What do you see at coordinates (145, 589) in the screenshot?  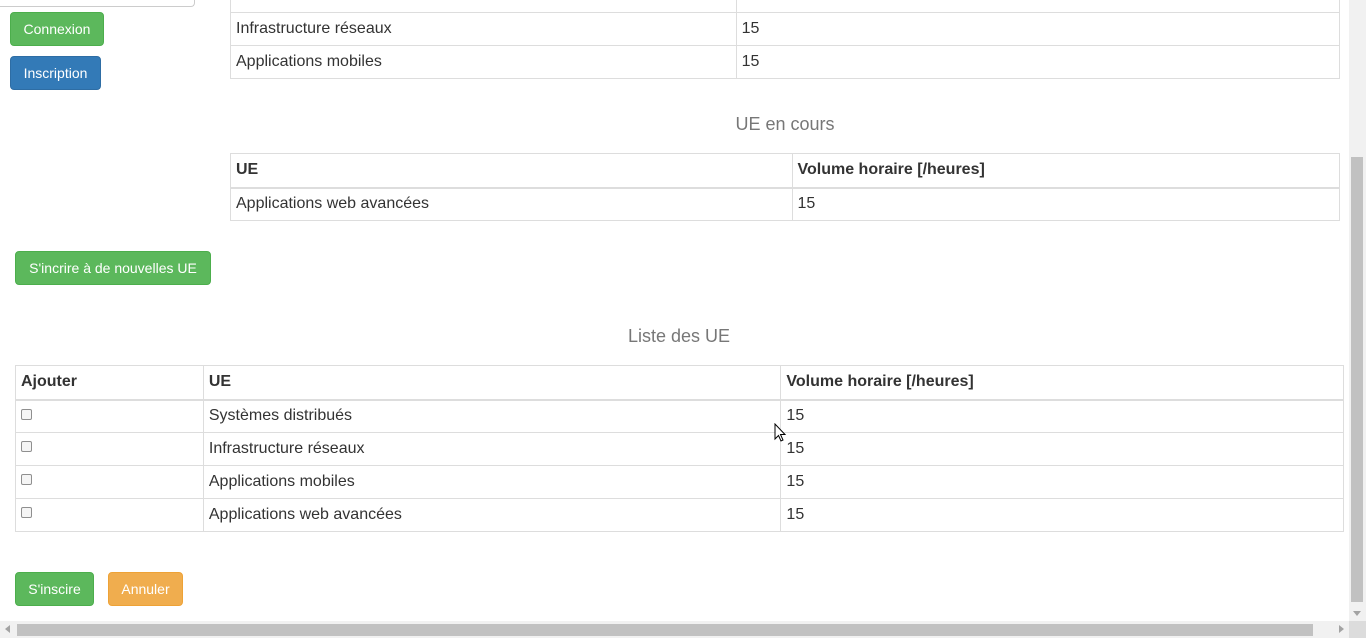 I see `cancel-button: Annuler` at bounding box center [145, 589].